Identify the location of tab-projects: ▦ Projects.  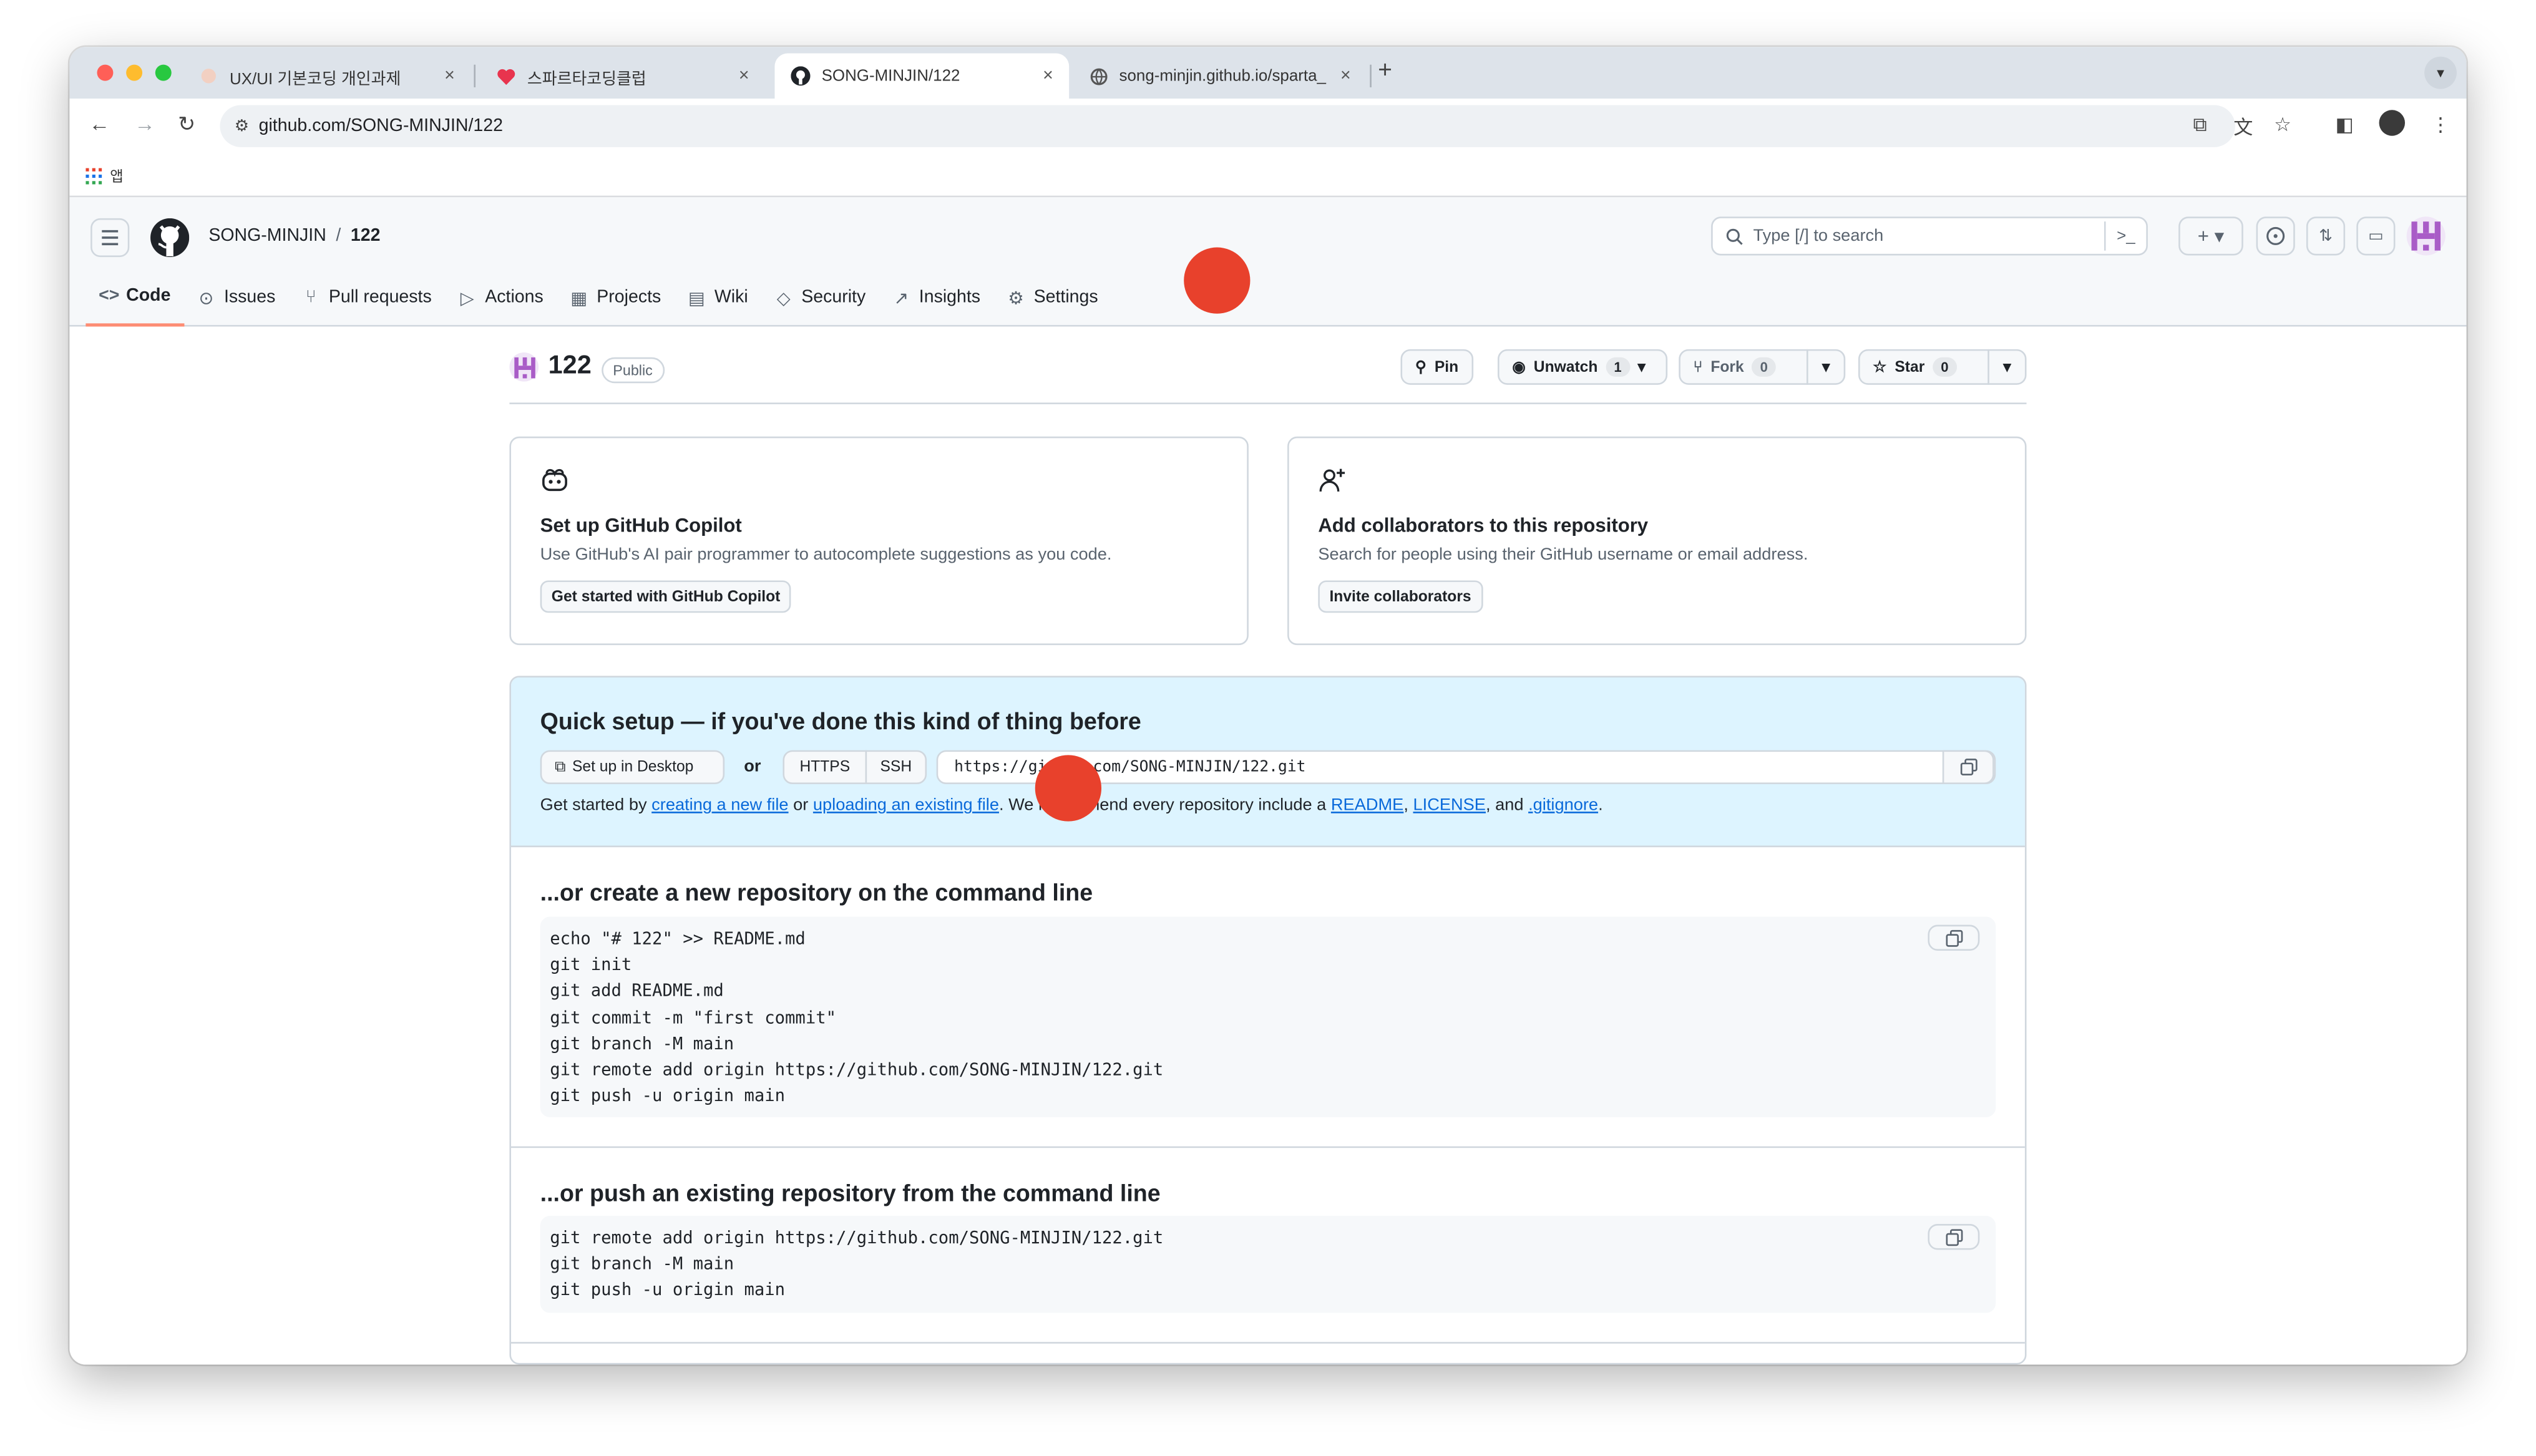
(615, 297).